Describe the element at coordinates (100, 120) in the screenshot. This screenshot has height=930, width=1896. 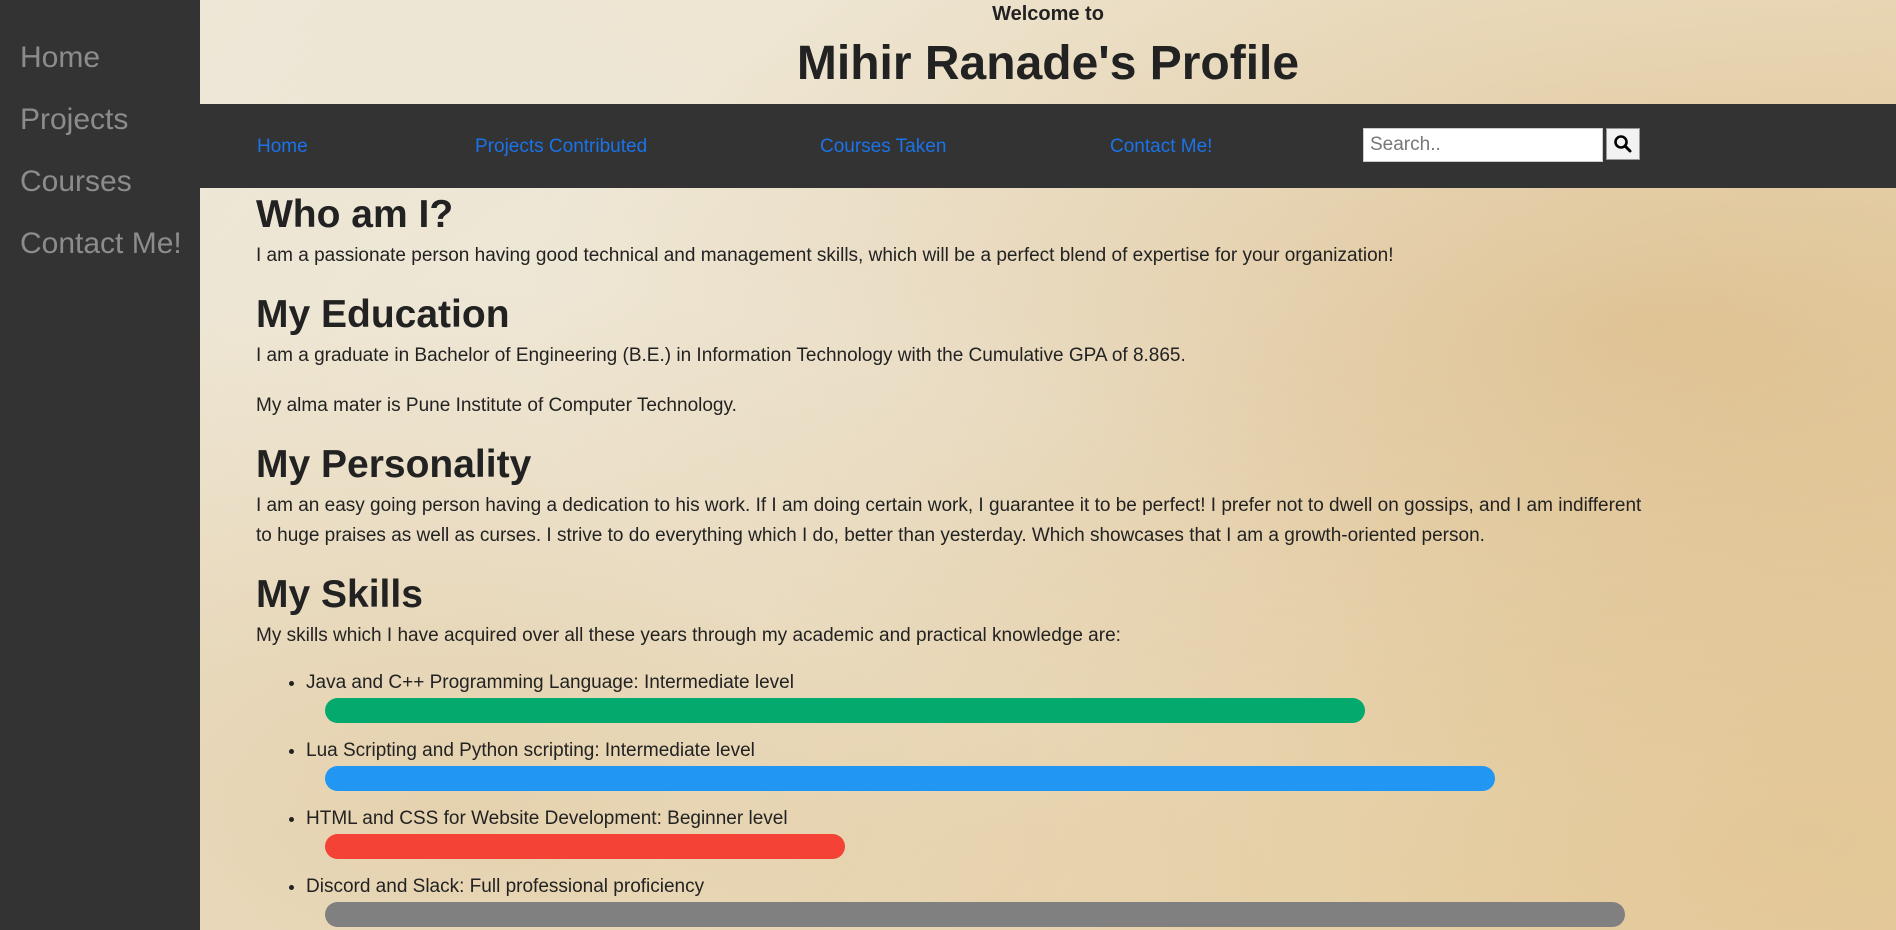
I see `sidebar-item-projects: Projects` at that location.